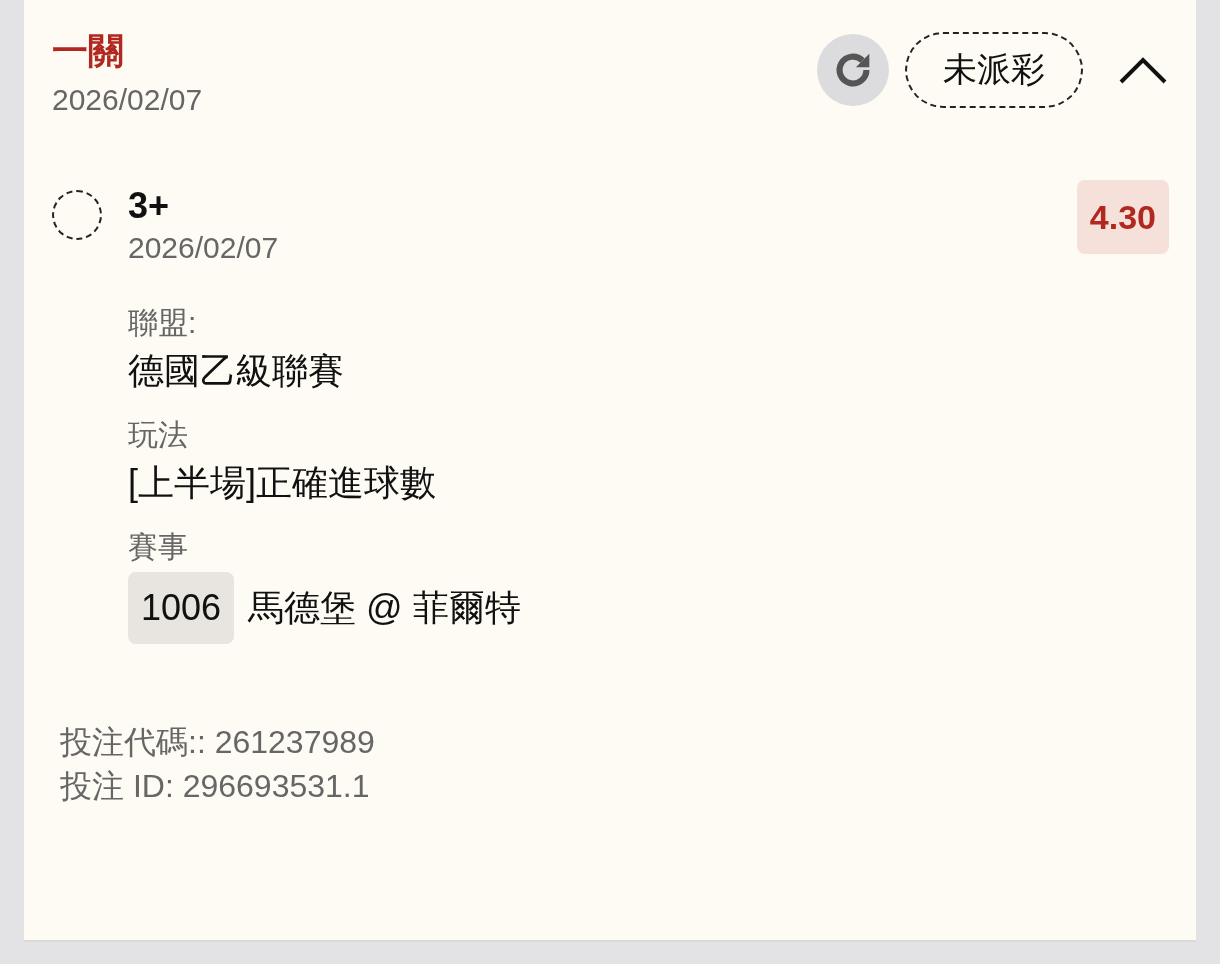 The width and height of the screenshot is (1220, 964). What do you see at coordinates (204, 248) in the screenshot?
I see `selection-date: 2026/02/07` at bounding box center [204, 248].